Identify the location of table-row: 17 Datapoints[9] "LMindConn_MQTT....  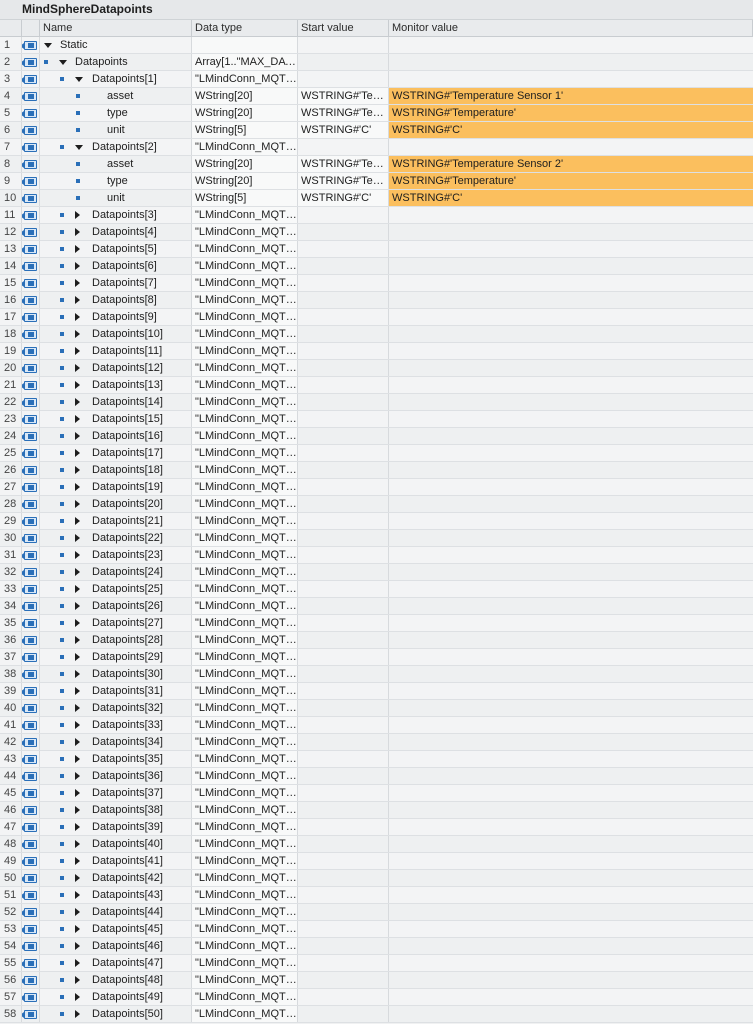
(376, 317).